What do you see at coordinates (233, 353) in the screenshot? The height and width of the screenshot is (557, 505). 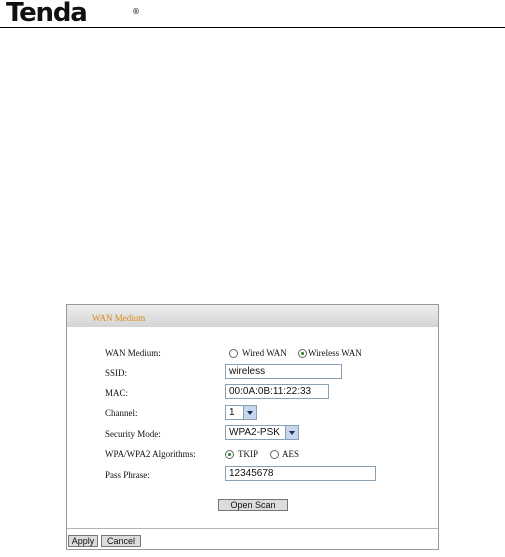 I see `wired-wan-radio` at bounding box center [233, 353].